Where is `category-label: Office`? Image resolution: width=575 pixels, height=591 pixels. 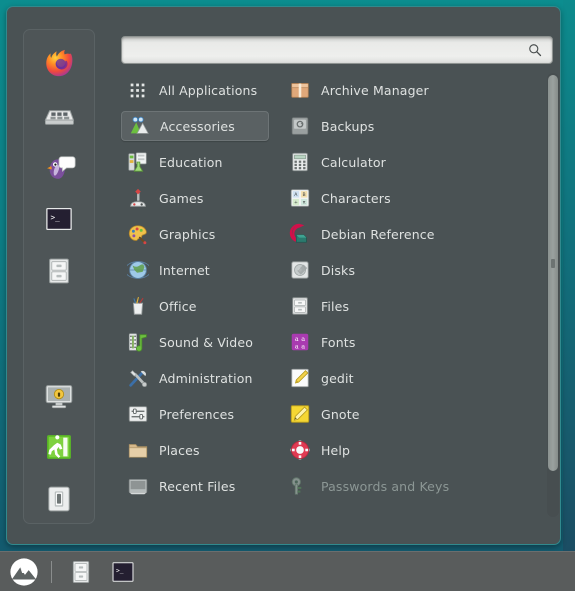
category-label: Office is located at coordinates (178, 306).